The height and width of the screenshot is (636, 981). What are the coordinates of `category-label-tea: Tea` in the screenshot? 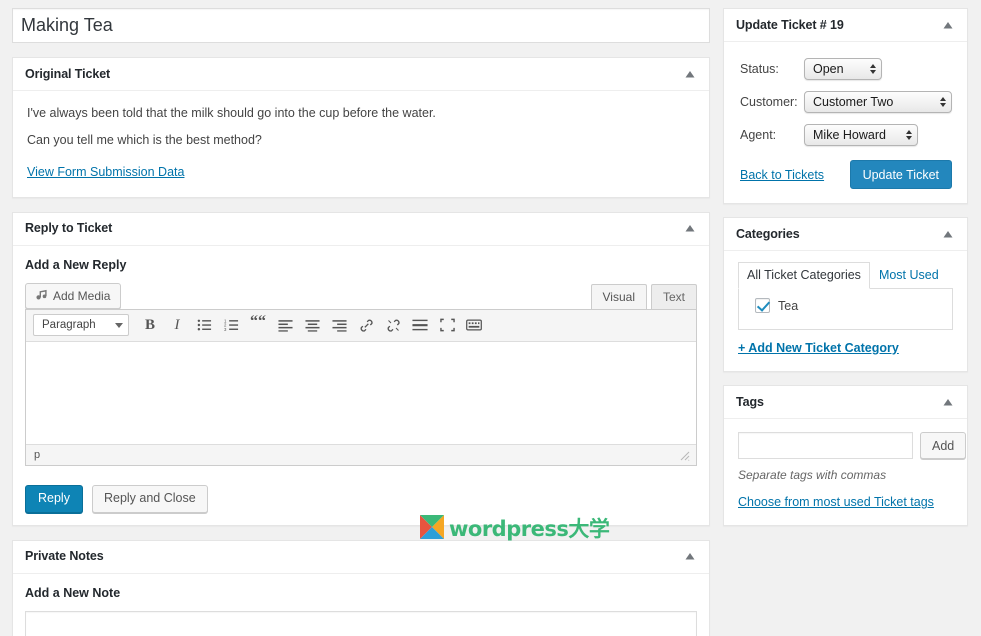 It's located at (788, 305).